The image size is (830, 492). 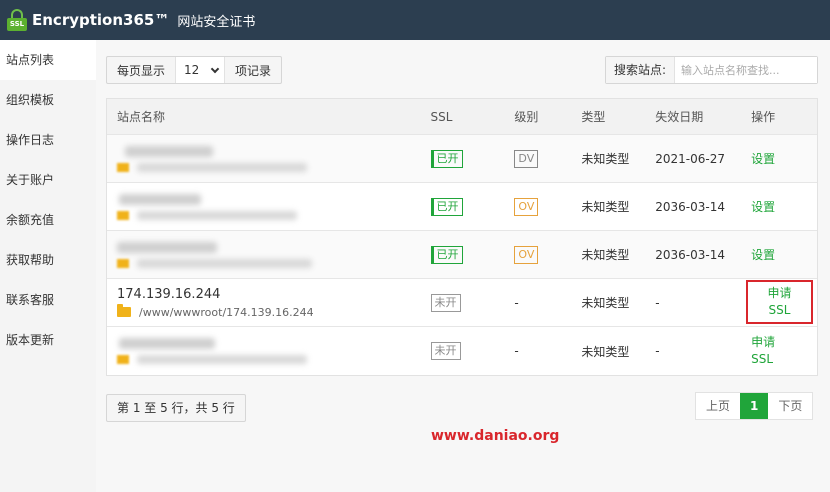 I want to click on apply-ssl-button: 申请 SSL, so click(x=784, y=351).